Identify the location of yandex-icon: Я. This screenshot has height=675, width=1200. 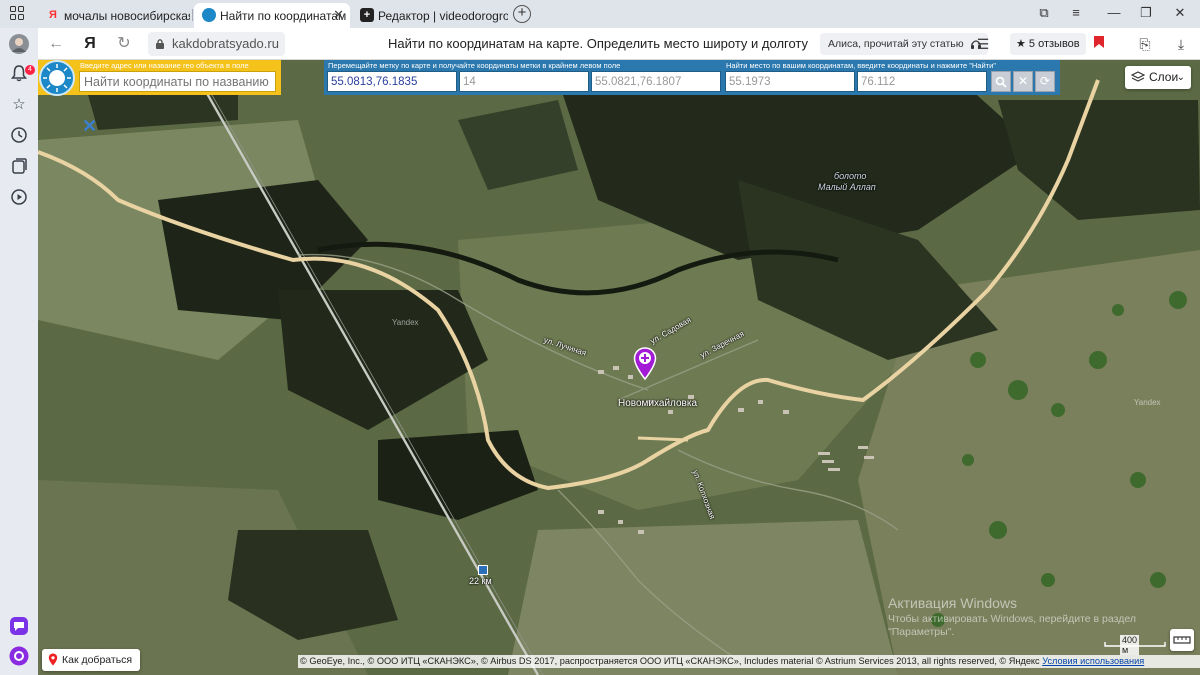
(53, 15).